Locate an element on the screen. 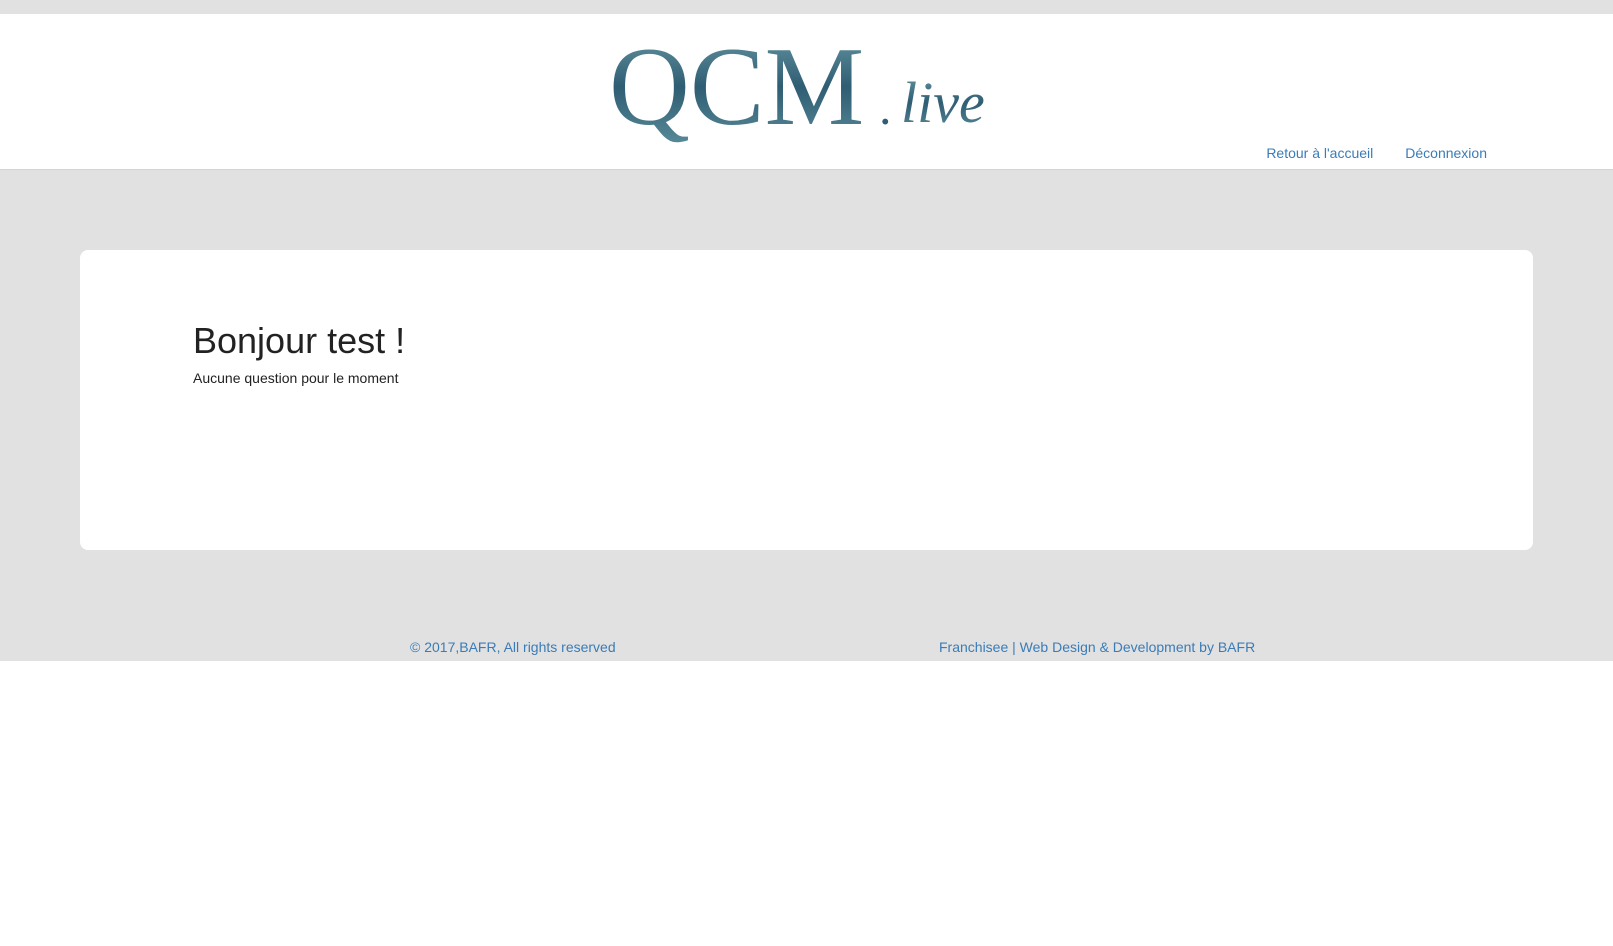 This screenshot has height=946, width=1613. empty-questions-message: Aucune question pour le moment is located at coordinates (296, 378).